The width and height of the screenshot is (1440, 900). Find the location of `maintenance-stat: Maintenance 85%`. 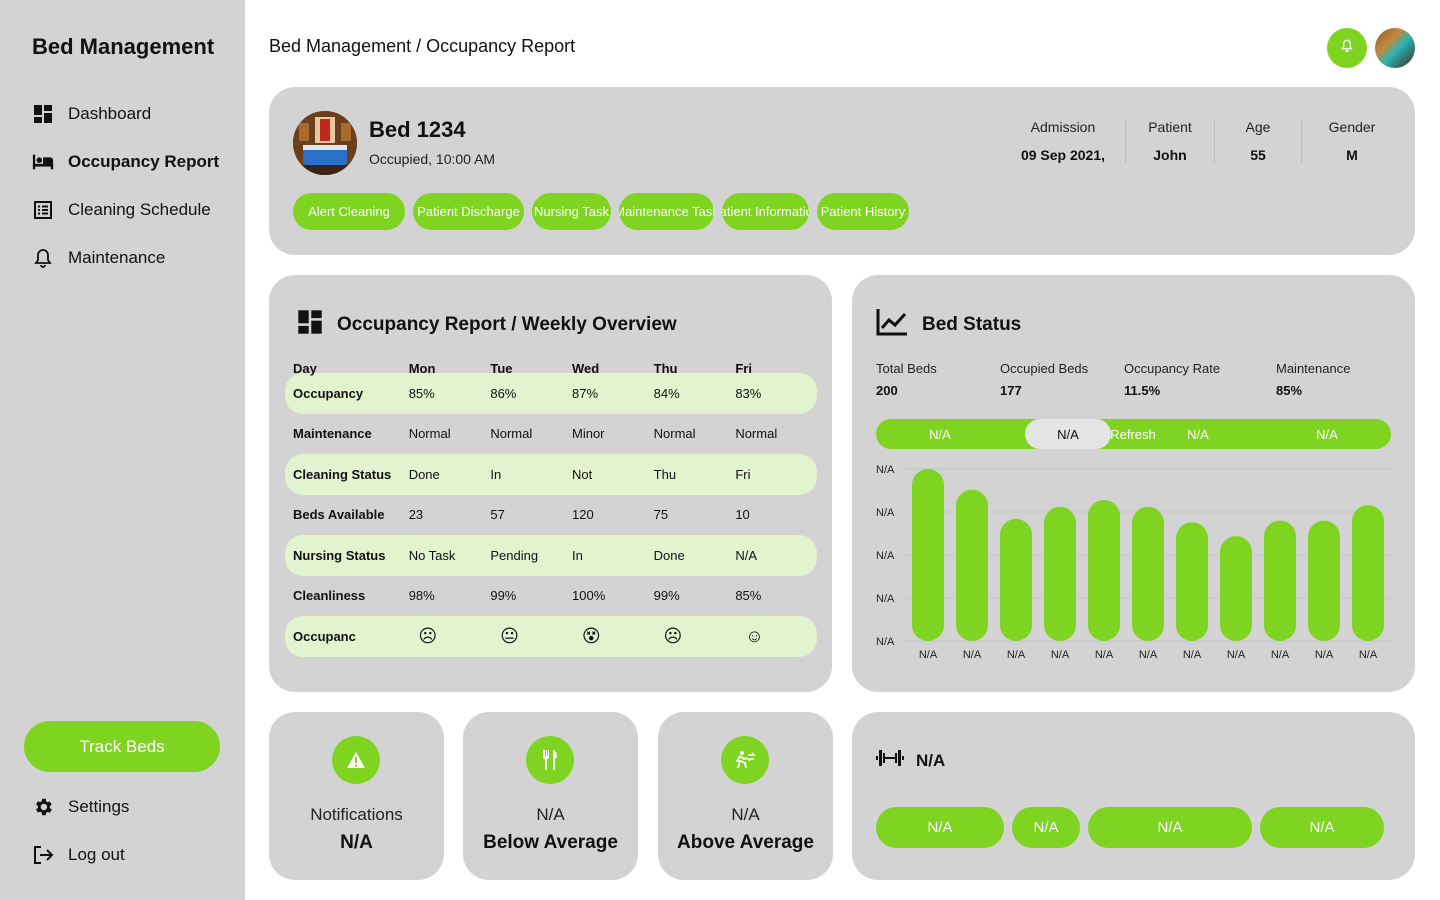

maintenance-stat: Maintenance 85% is located at coordinates (1326, 379).